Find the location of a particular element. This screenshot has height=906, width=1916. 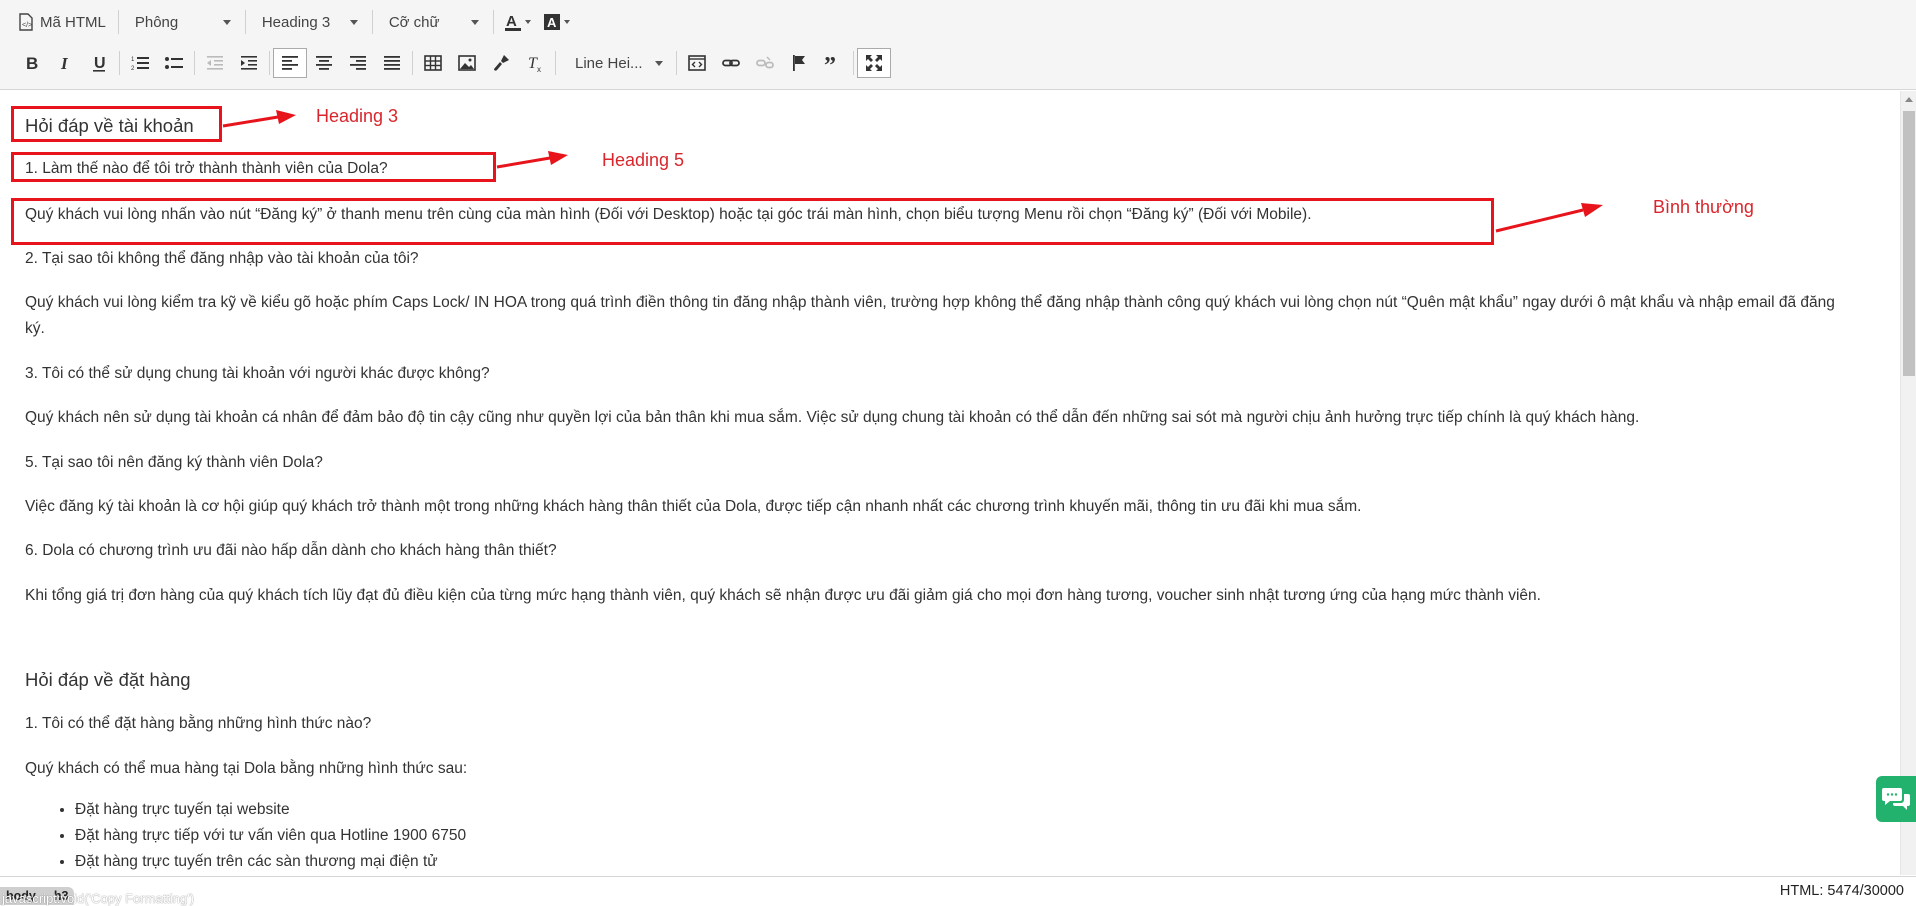

remove-format-button: Tx is located at coordinates (535, 63).